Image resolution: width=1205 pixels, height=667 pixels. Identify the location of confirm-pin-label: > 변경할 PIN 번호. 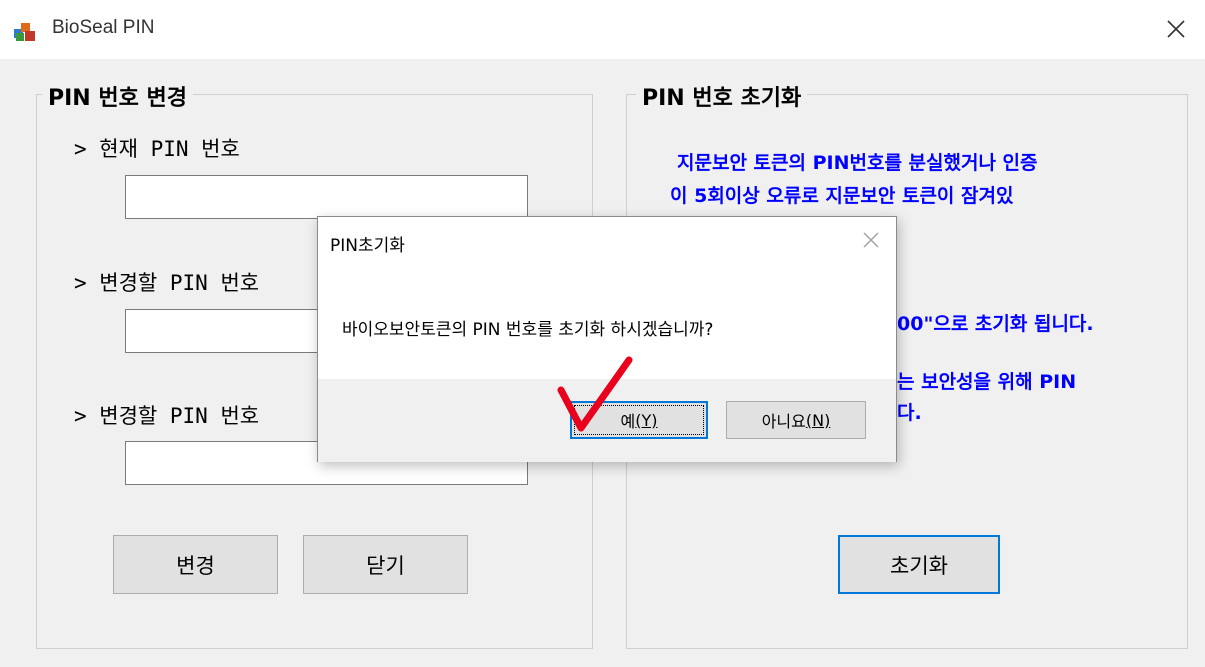
(167, 416).